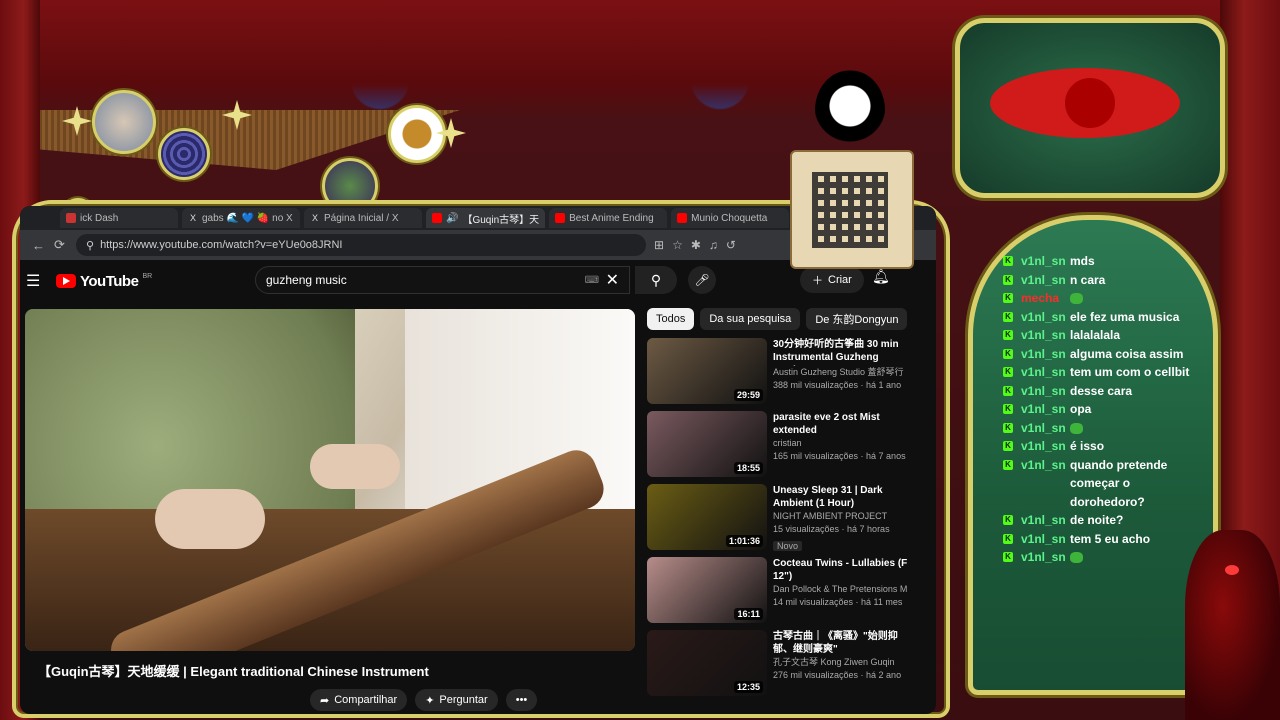  I want to click on video-thumbnail: 16:11, so click(707, 590).